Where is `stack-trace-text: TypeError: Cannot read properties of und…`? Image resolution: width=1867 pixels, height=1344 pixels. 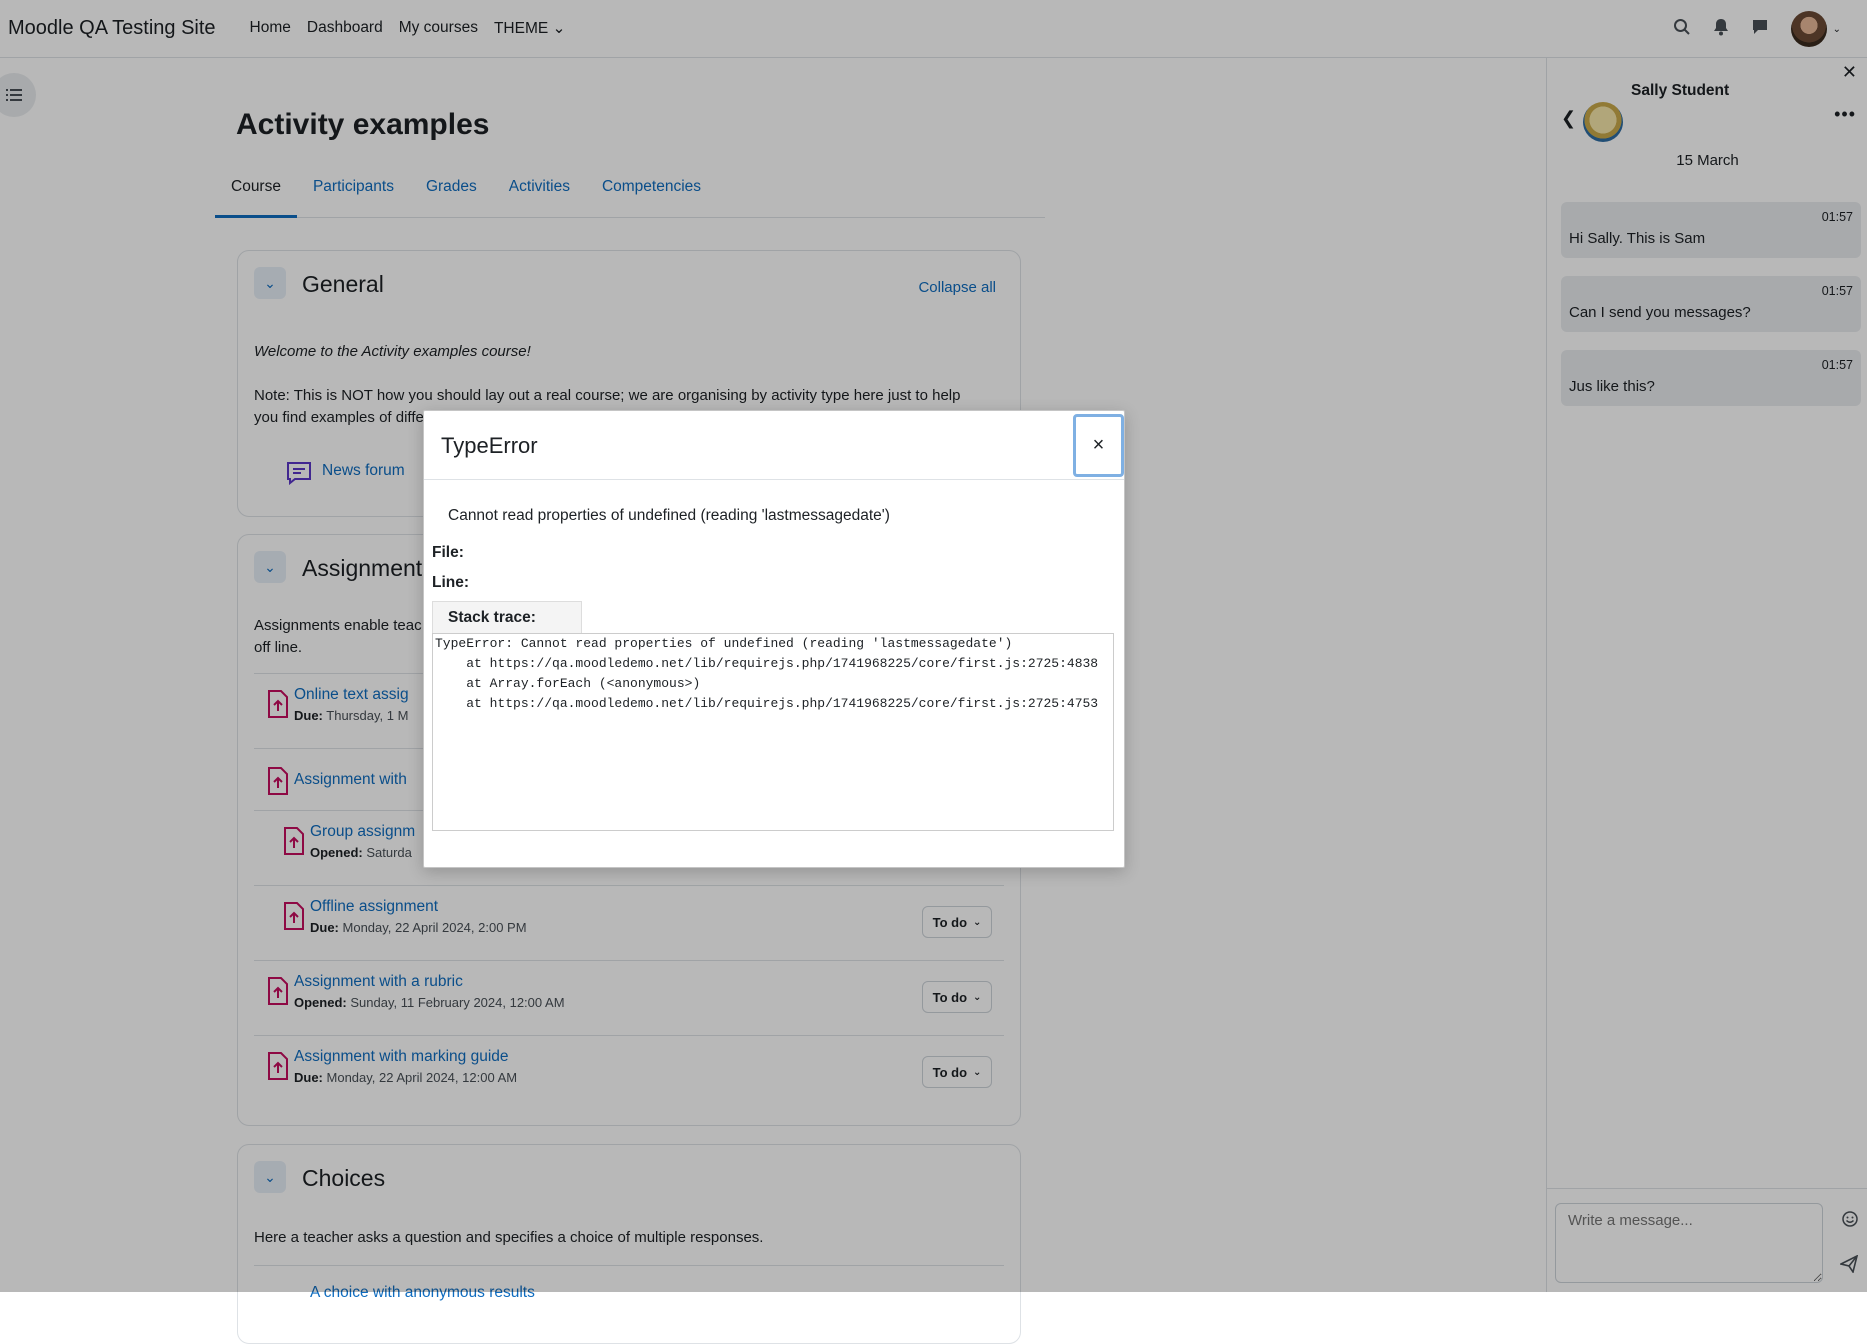 stack-trace-text: TypeError: Cannot read properties of und… is located at coordinates (773, 732).